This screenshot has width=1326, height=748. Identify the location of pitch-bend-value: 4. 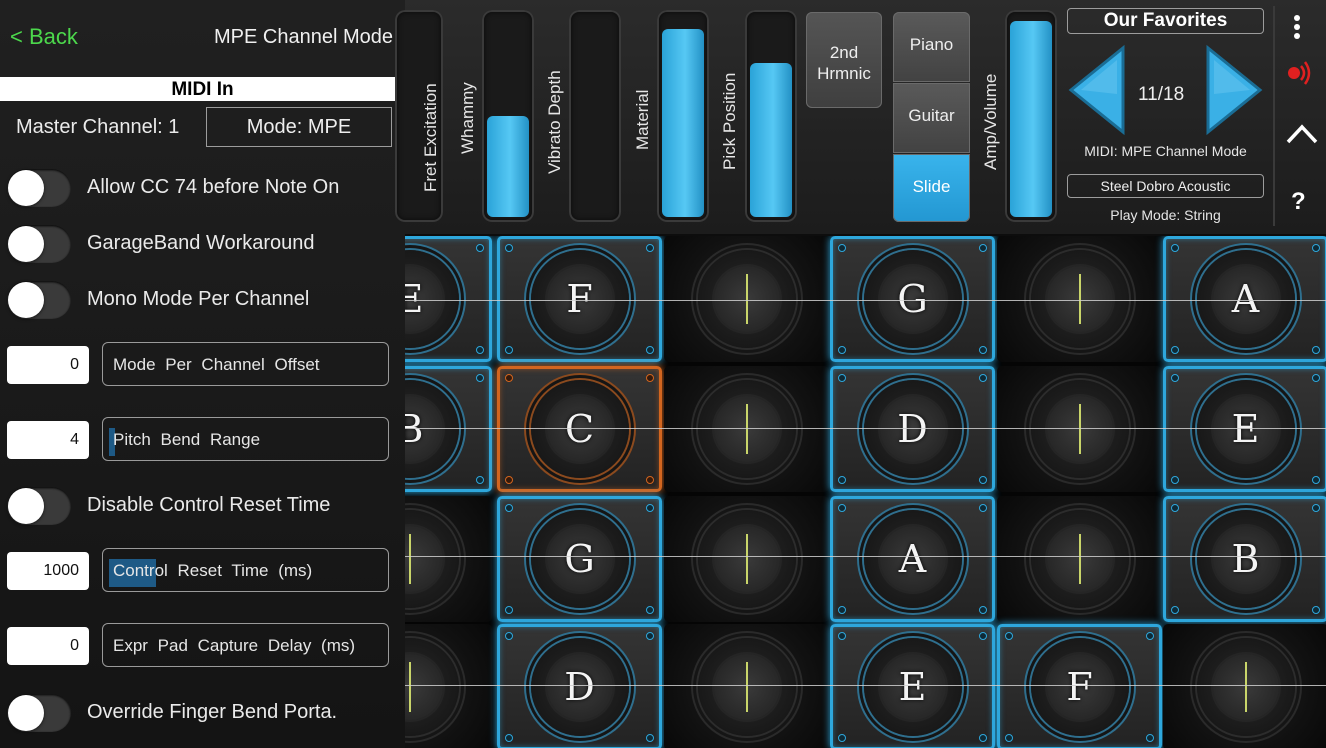
(48, 440).